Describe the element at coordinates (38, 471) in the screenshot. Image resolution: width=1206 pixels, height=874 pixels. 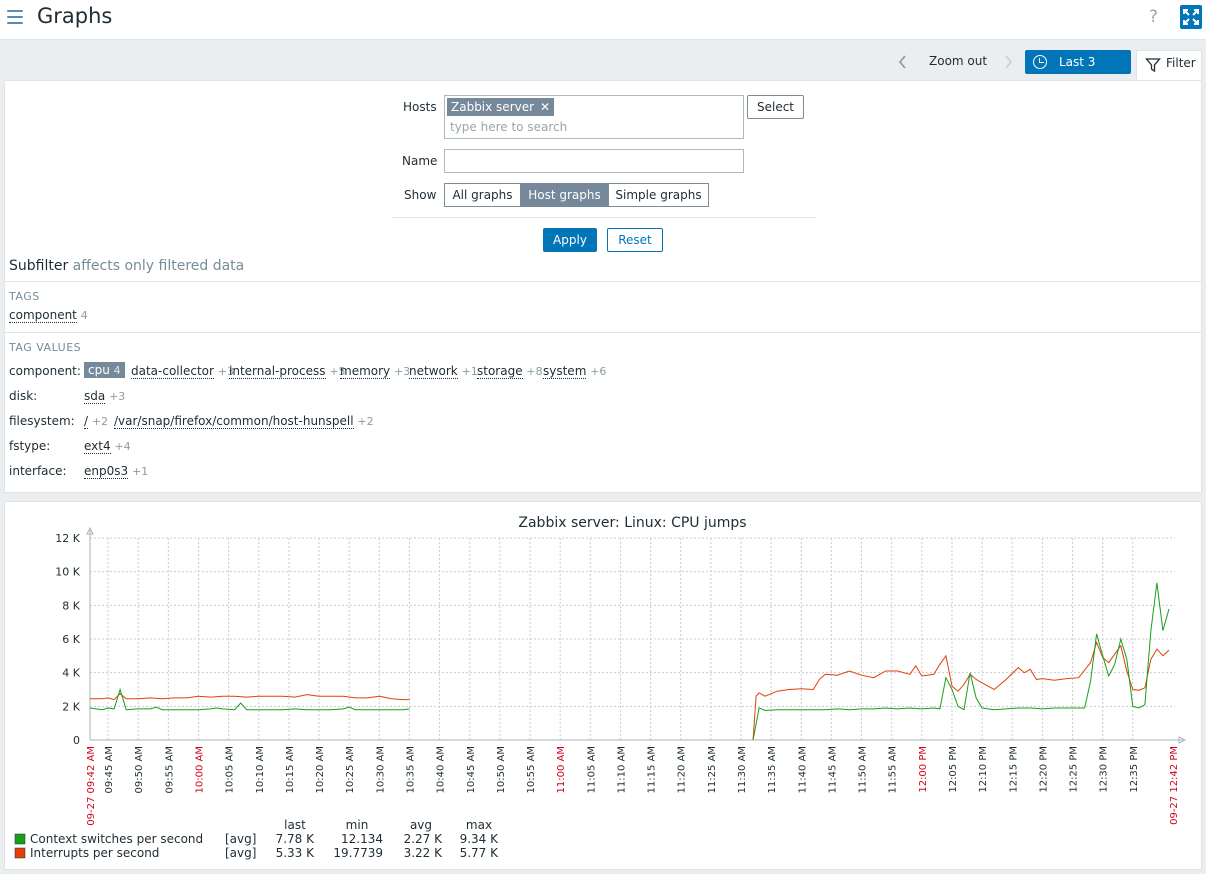
I see `tag-row-label: interface:` at that location.